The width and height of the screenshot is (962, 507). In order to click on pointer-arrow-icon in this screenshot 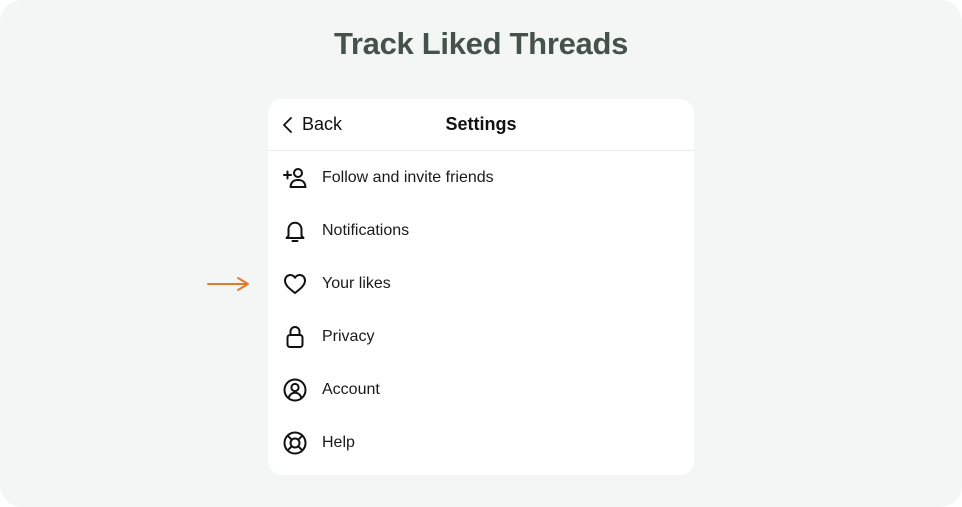, I will do `click(229, 284)`.